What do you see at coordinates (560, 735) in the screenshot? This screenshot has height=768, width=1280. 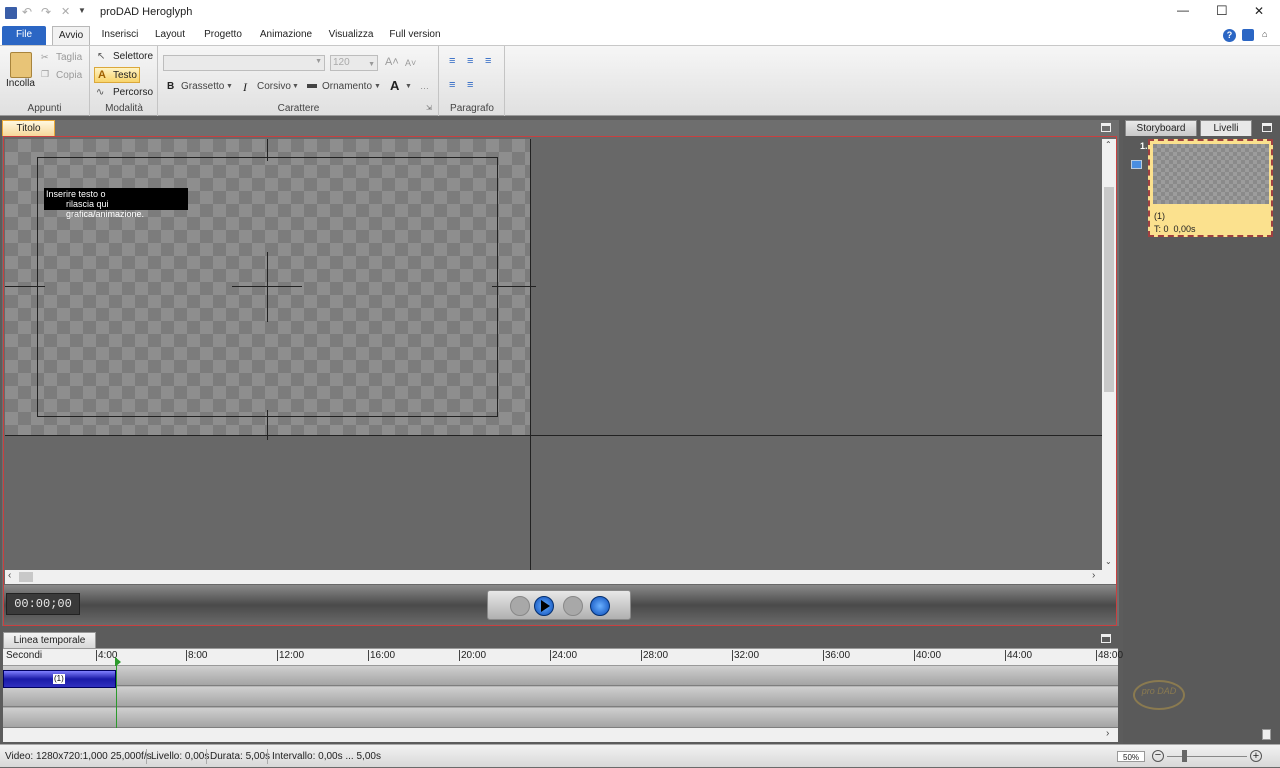 I see `timeline-horizontal-scrollbar: ›` at bounding box center [560, 735].